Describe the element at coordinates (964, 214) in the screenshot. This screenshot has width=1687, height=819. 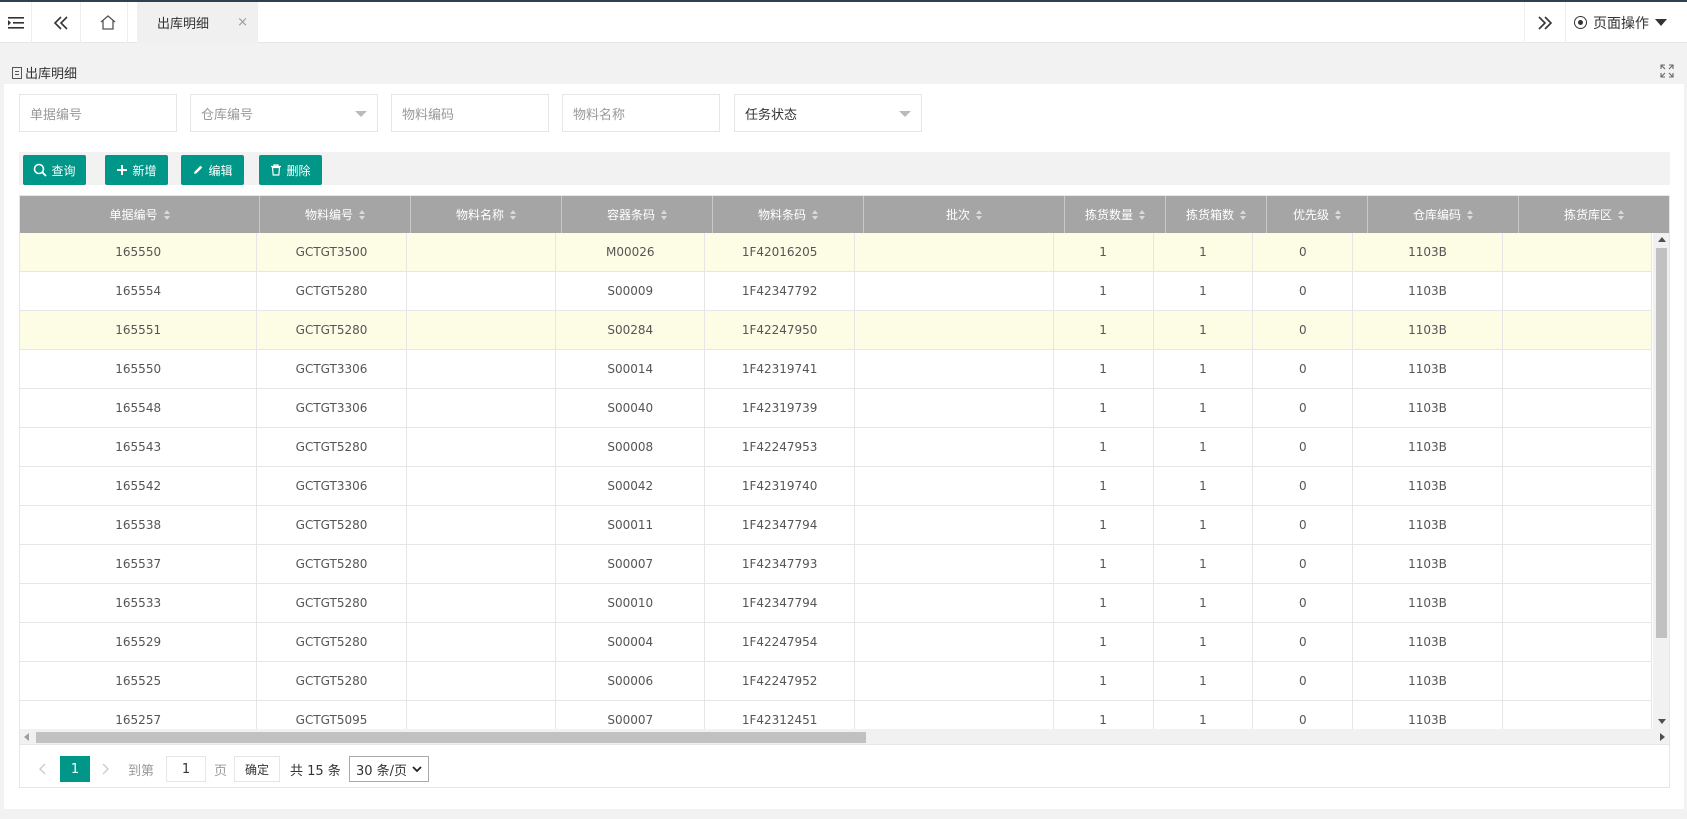
I see `column-header: 批次` at that location.